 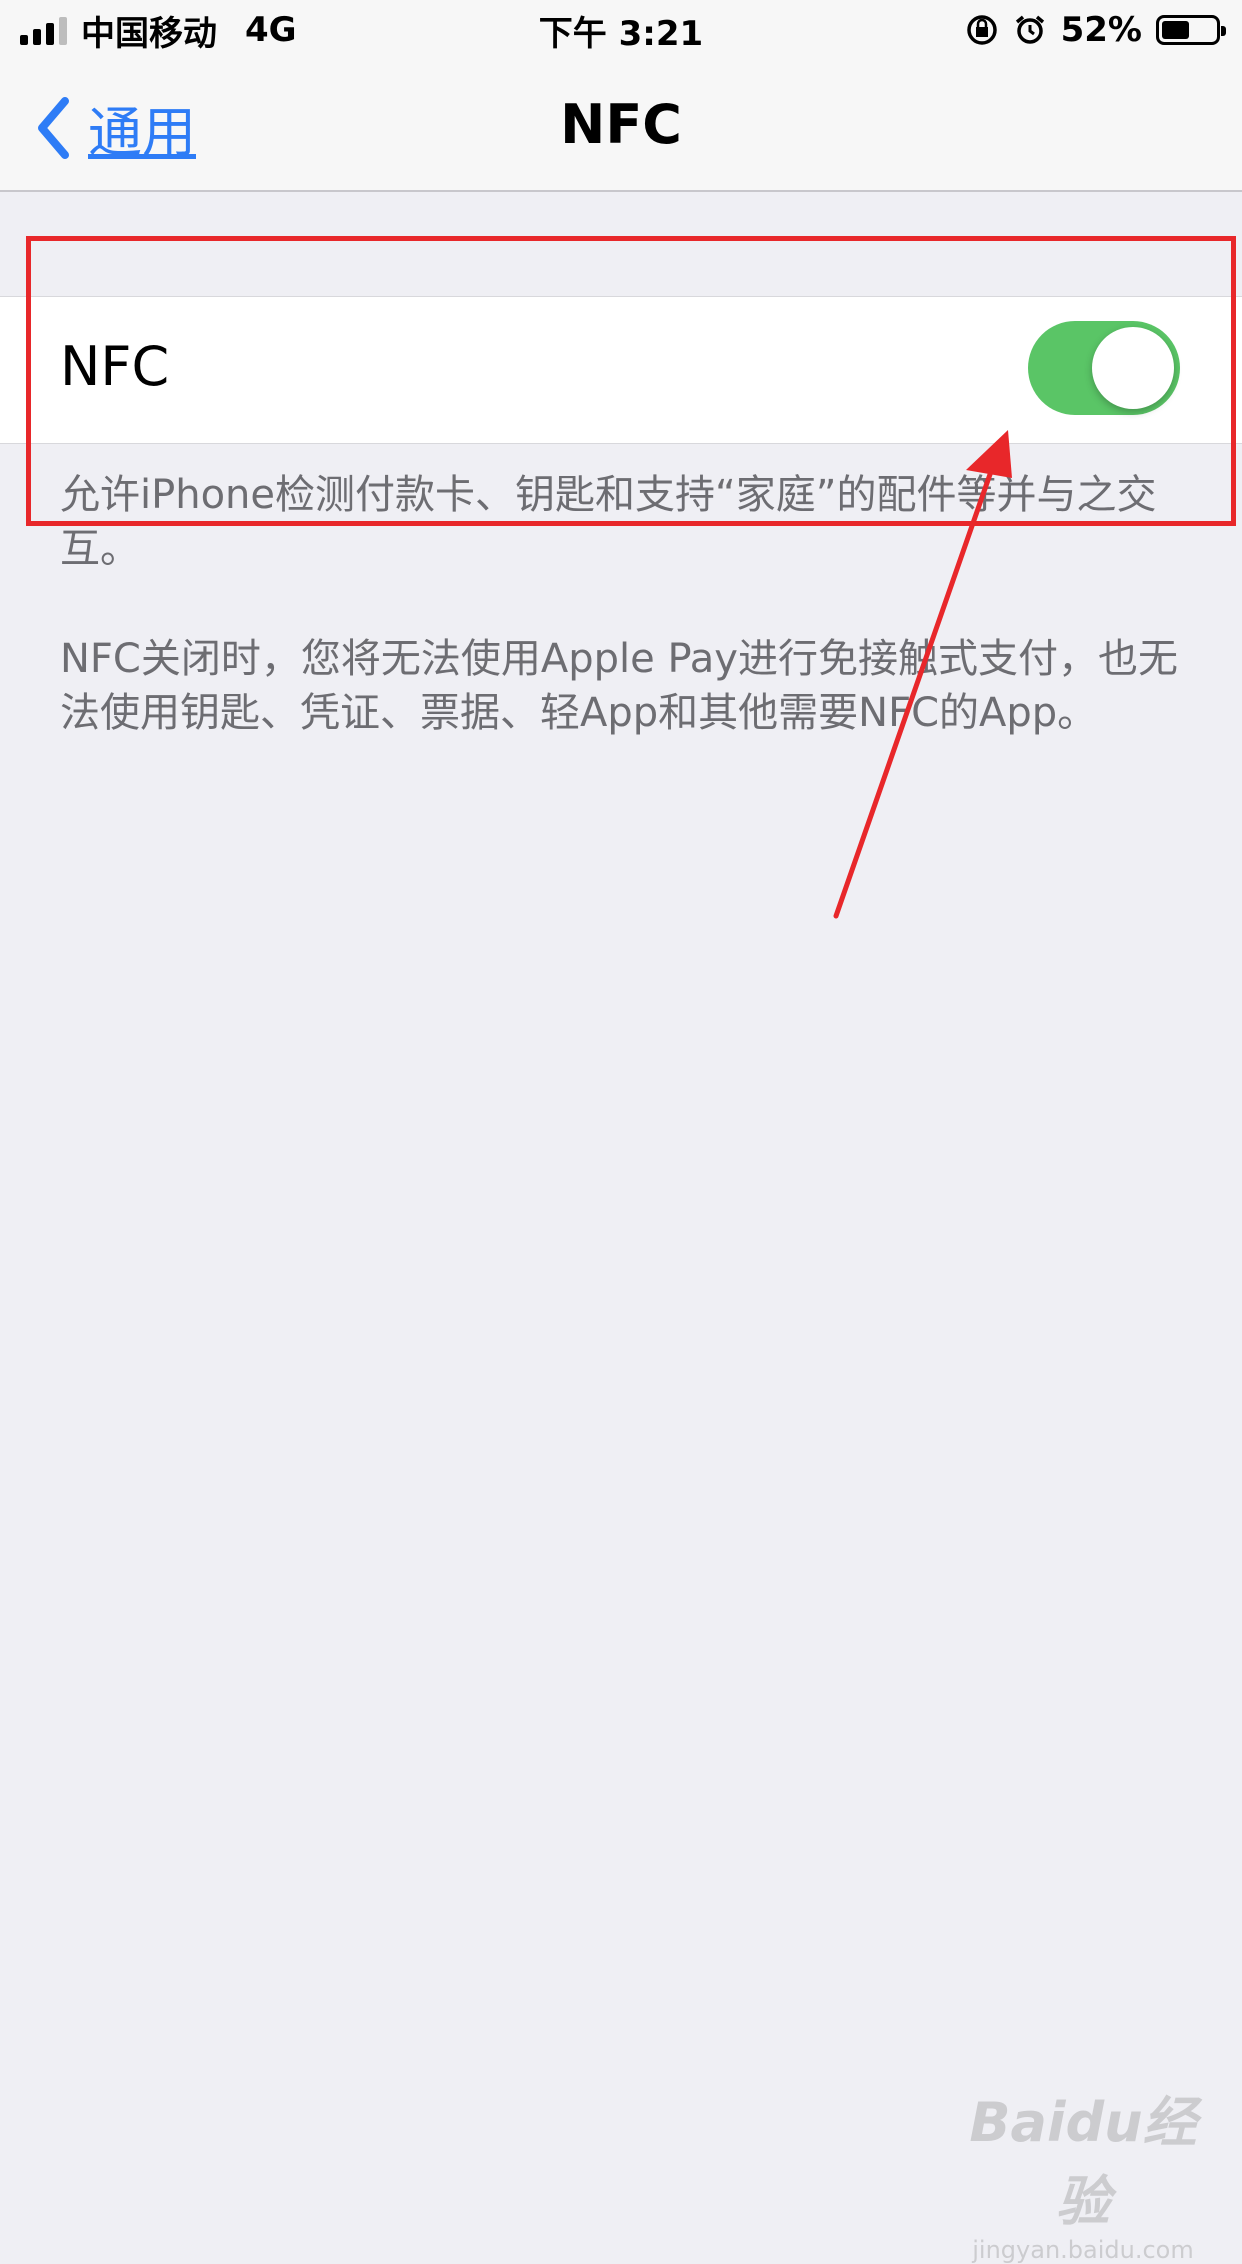 I want to click on battery-percent: 52%, so click(x=1101, y=30).